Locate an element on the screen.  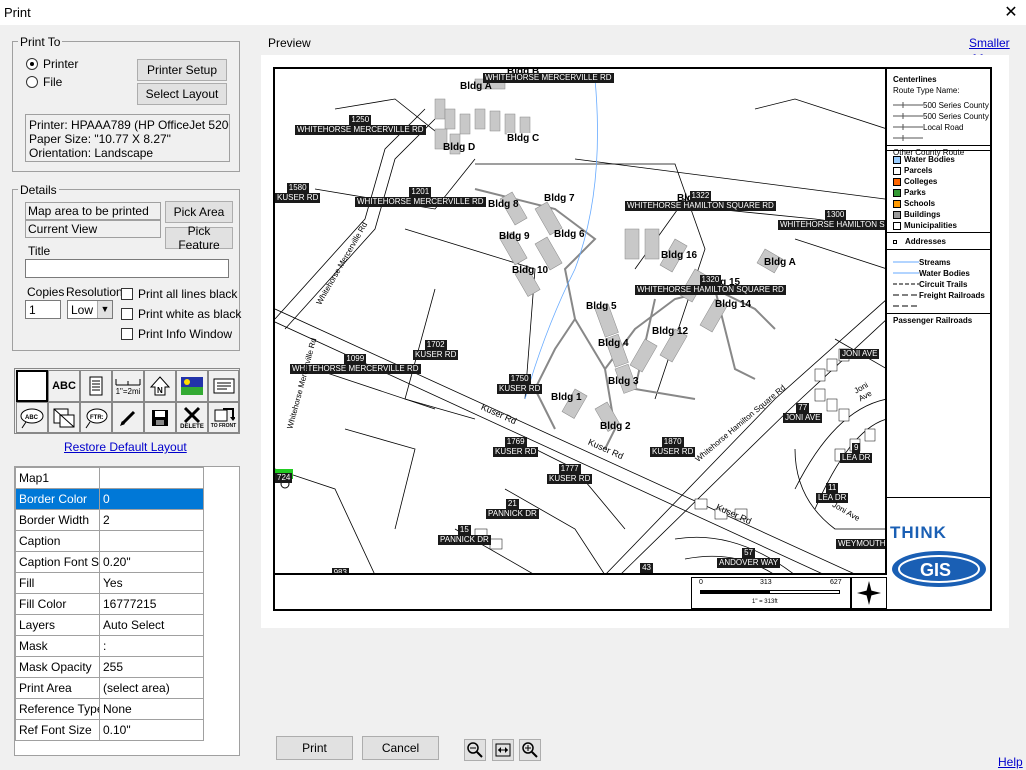
legend-addresses: Addresses is located at coordinates (925, 241).